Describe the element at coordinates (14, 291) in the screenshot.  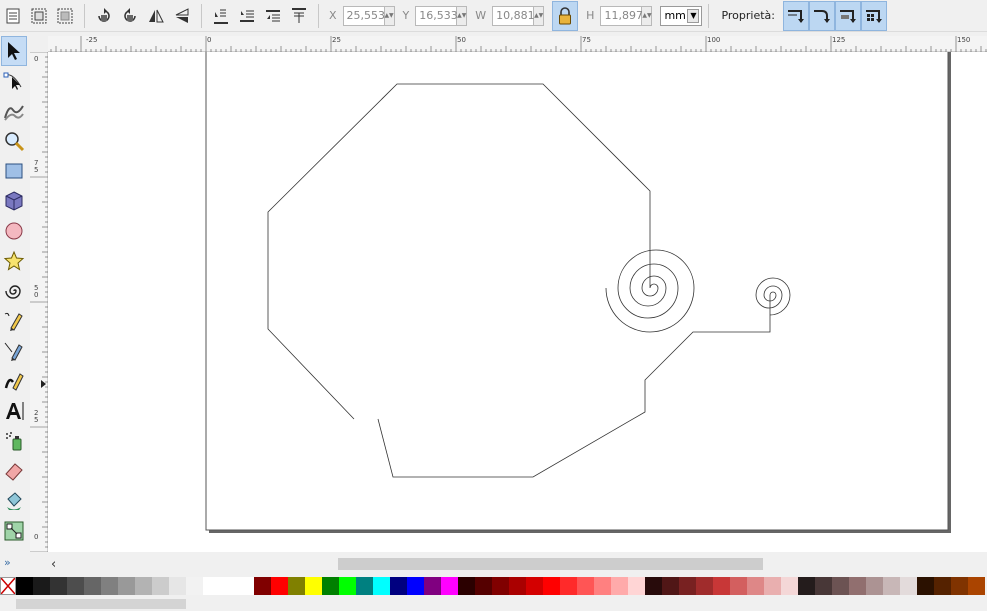
I see `spiral-tool` at that location.